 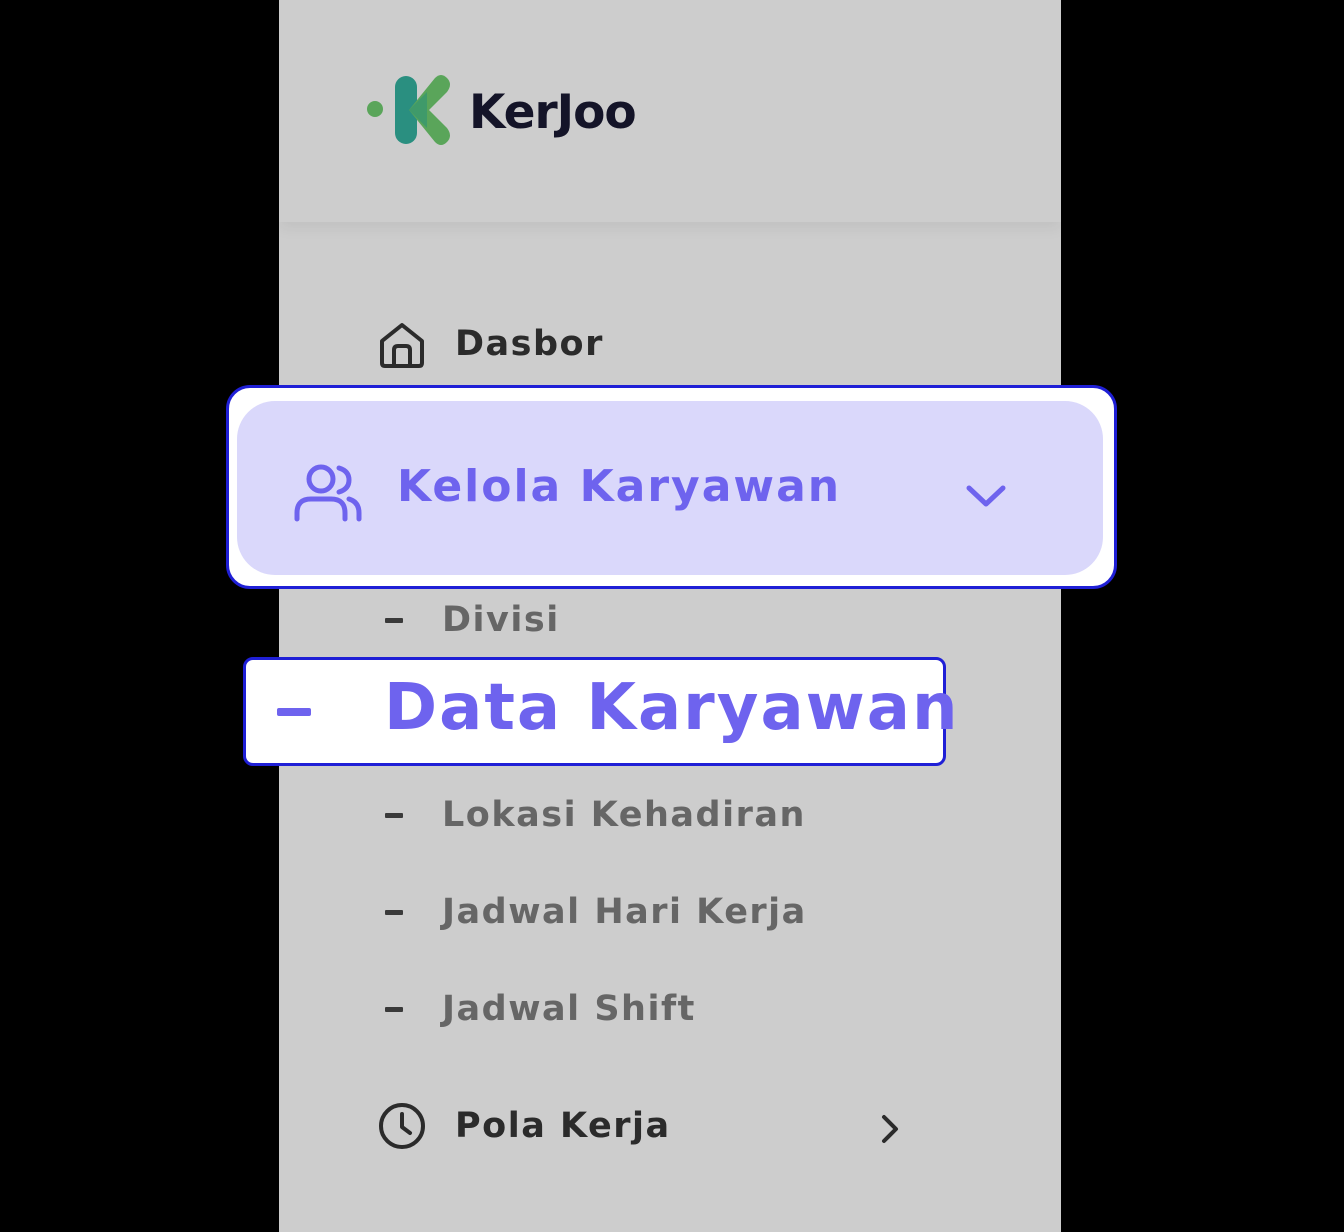 I want to click on submenu-item-label: Jadwal Shift, so click(x=569, y=1009).